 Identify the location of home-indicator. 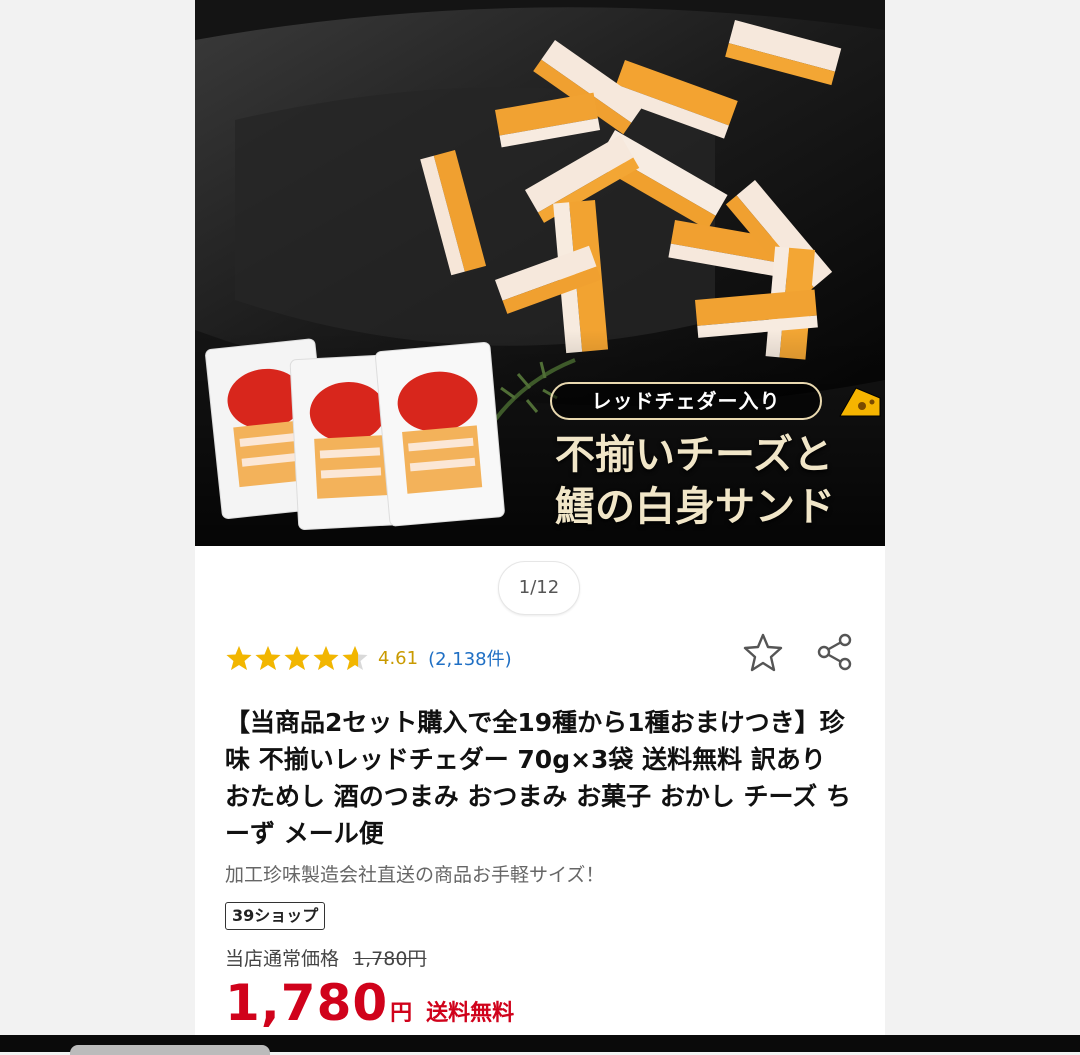
(170, 1050).